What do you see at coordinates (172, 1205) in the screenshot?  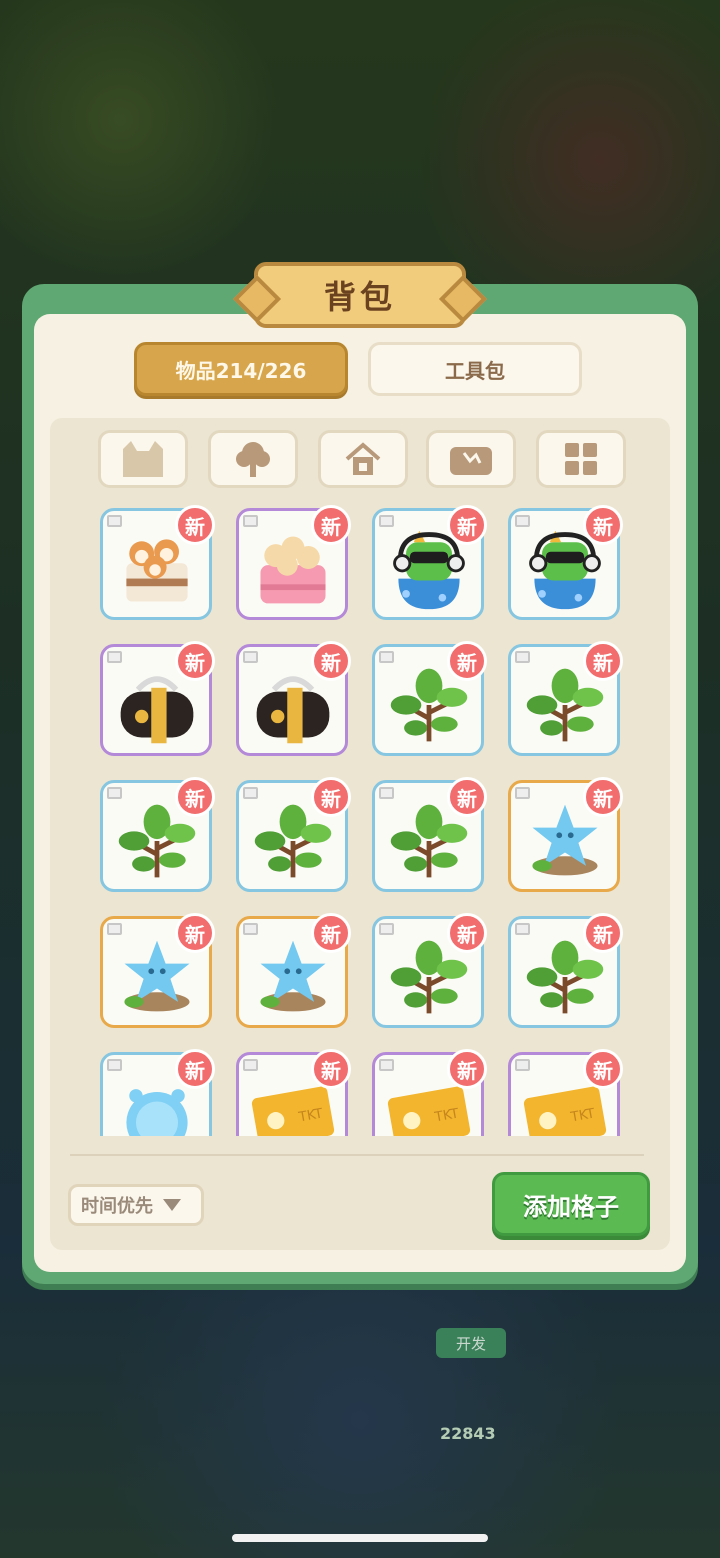 I see `chevron-down-icon` at bounding box center [172, 1205].